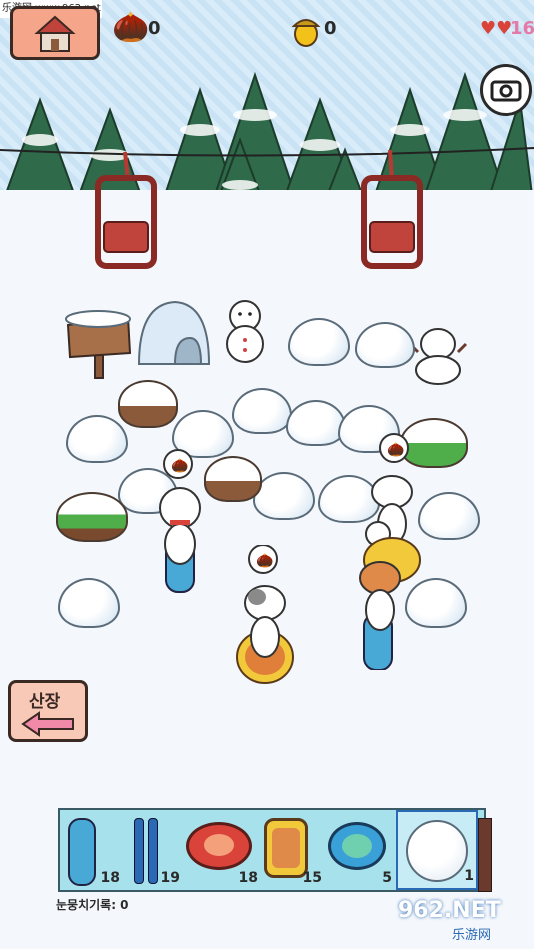 This screenshot has width=534, height=949. What do you see at coordinates (306, 33) in the screenshot?
I see `gold-acorn-icon` at bounding box center [306, 33].